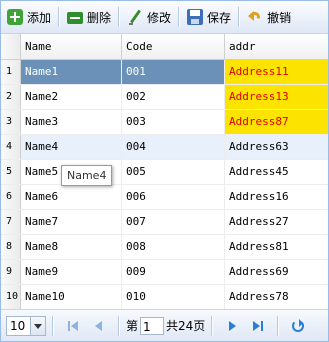 The image size is (329, 342). I want to click on undo-button: 撤销, so click(269, 17).